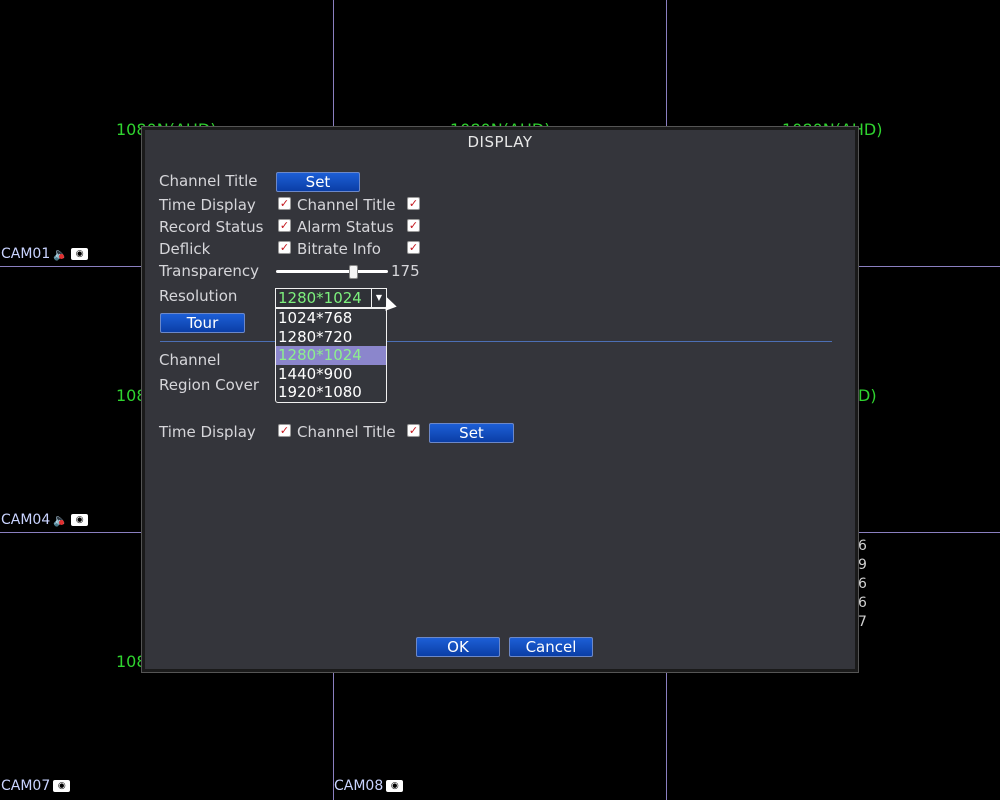 This screenshot has height=800, width=1000. What do you see at coordinates (471, 433) in the screenshot?
I see `channel-title-set-button-2: Set` at bounding box center [471, 433].